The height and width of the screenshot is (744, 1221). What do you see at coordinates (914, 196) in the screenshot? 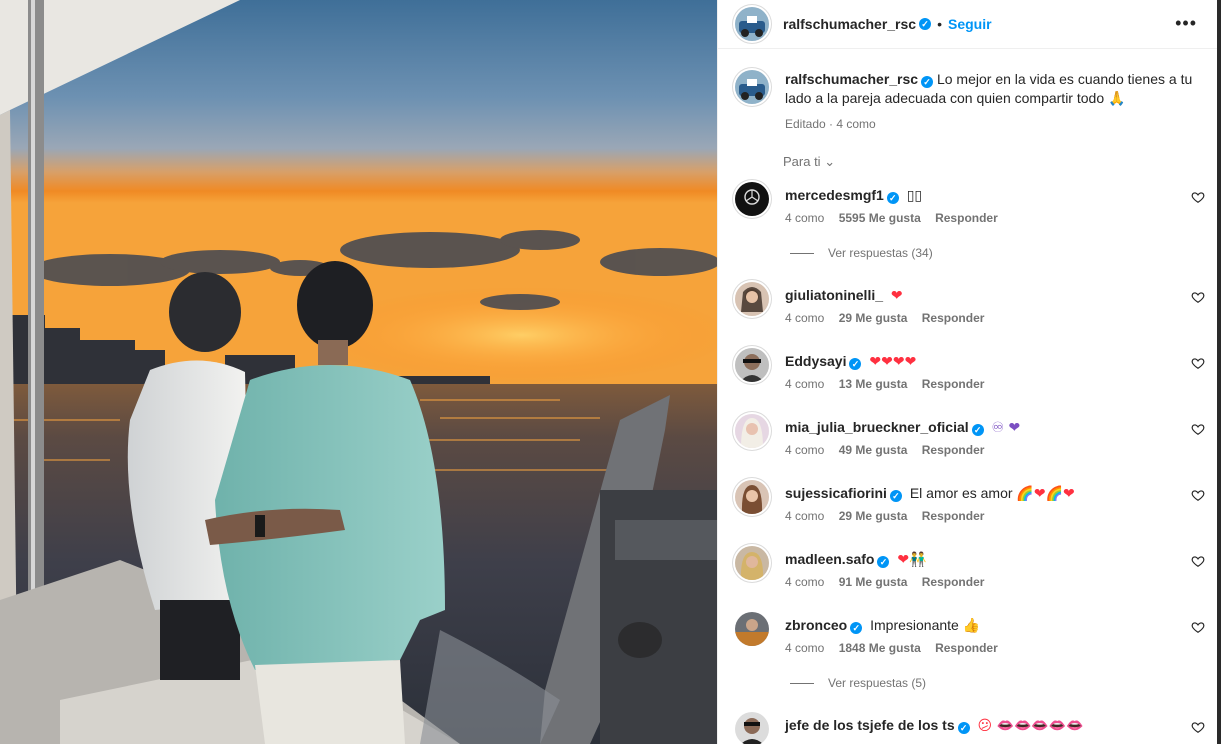
I see `comment-emoji: ▯▯` at bounding box center [914, 196].